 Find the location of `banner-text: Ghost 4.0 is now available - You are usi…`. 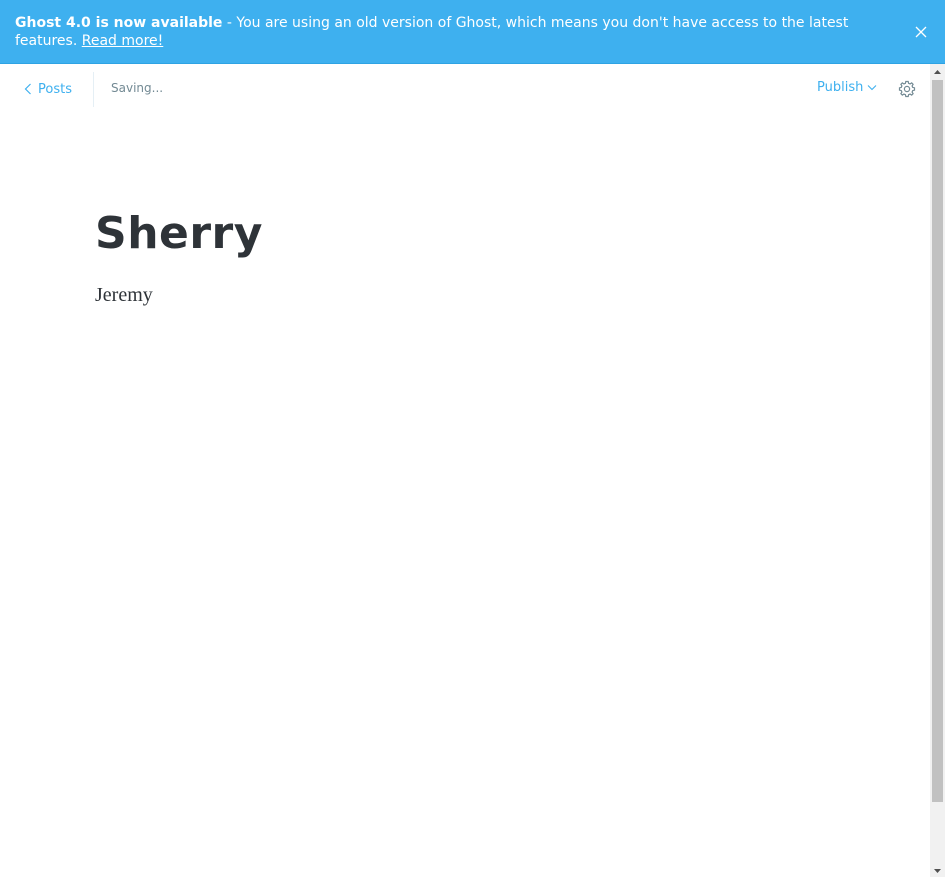

banner-text: Ghost 4.0 is now available - You are usi… is located at coordinates (450, 32).